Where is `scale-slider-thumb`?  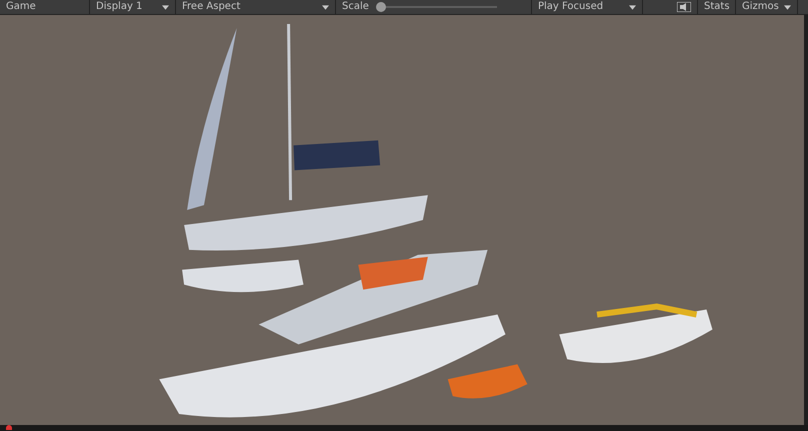 scale-slider-thumb is located at coordinates (381, 7).